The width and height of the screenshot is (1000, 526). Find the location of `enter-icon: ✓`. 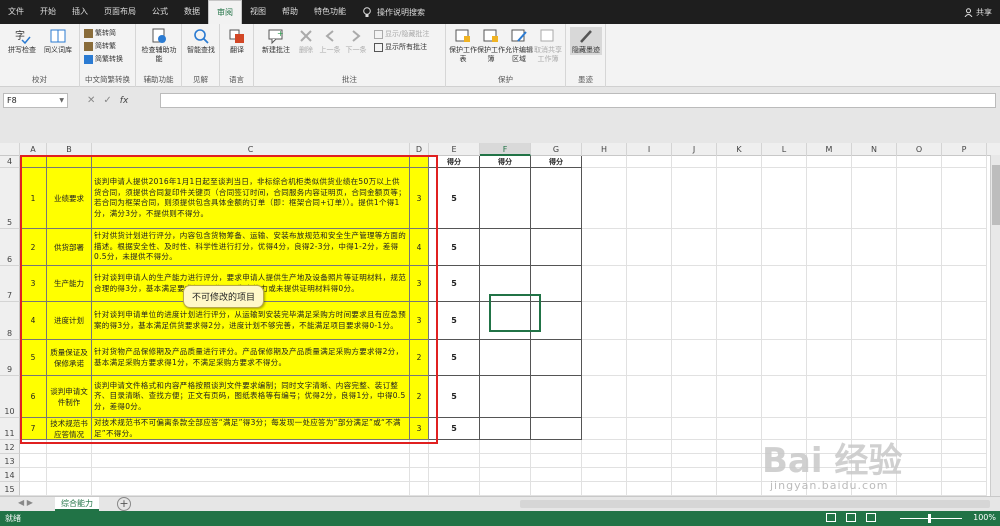

enter-icon: ✓ is located at coordinates (107, 100).